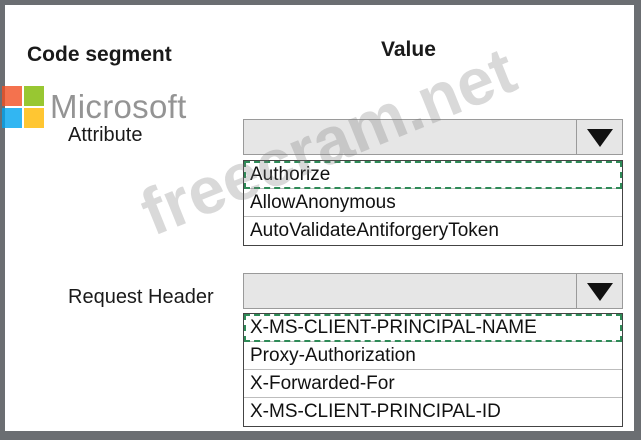 The image size is (641, 440). What do you see at coordinates (433, 175) in the screenshot?
I see `attribute-option-authorize: Authorize` at bounding box center [433, 175].